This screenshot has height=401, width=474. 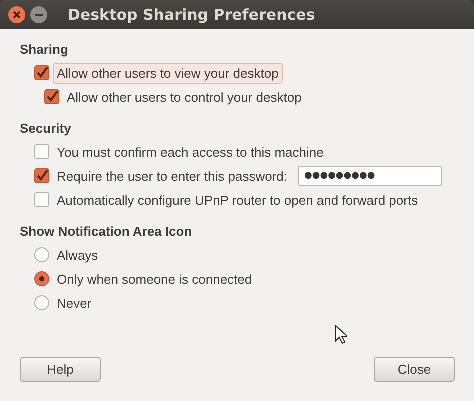 What do you see at coordinates (46, 129) in the screenshot?
I see `section-heading: Security` at bounding box center [46, 129].